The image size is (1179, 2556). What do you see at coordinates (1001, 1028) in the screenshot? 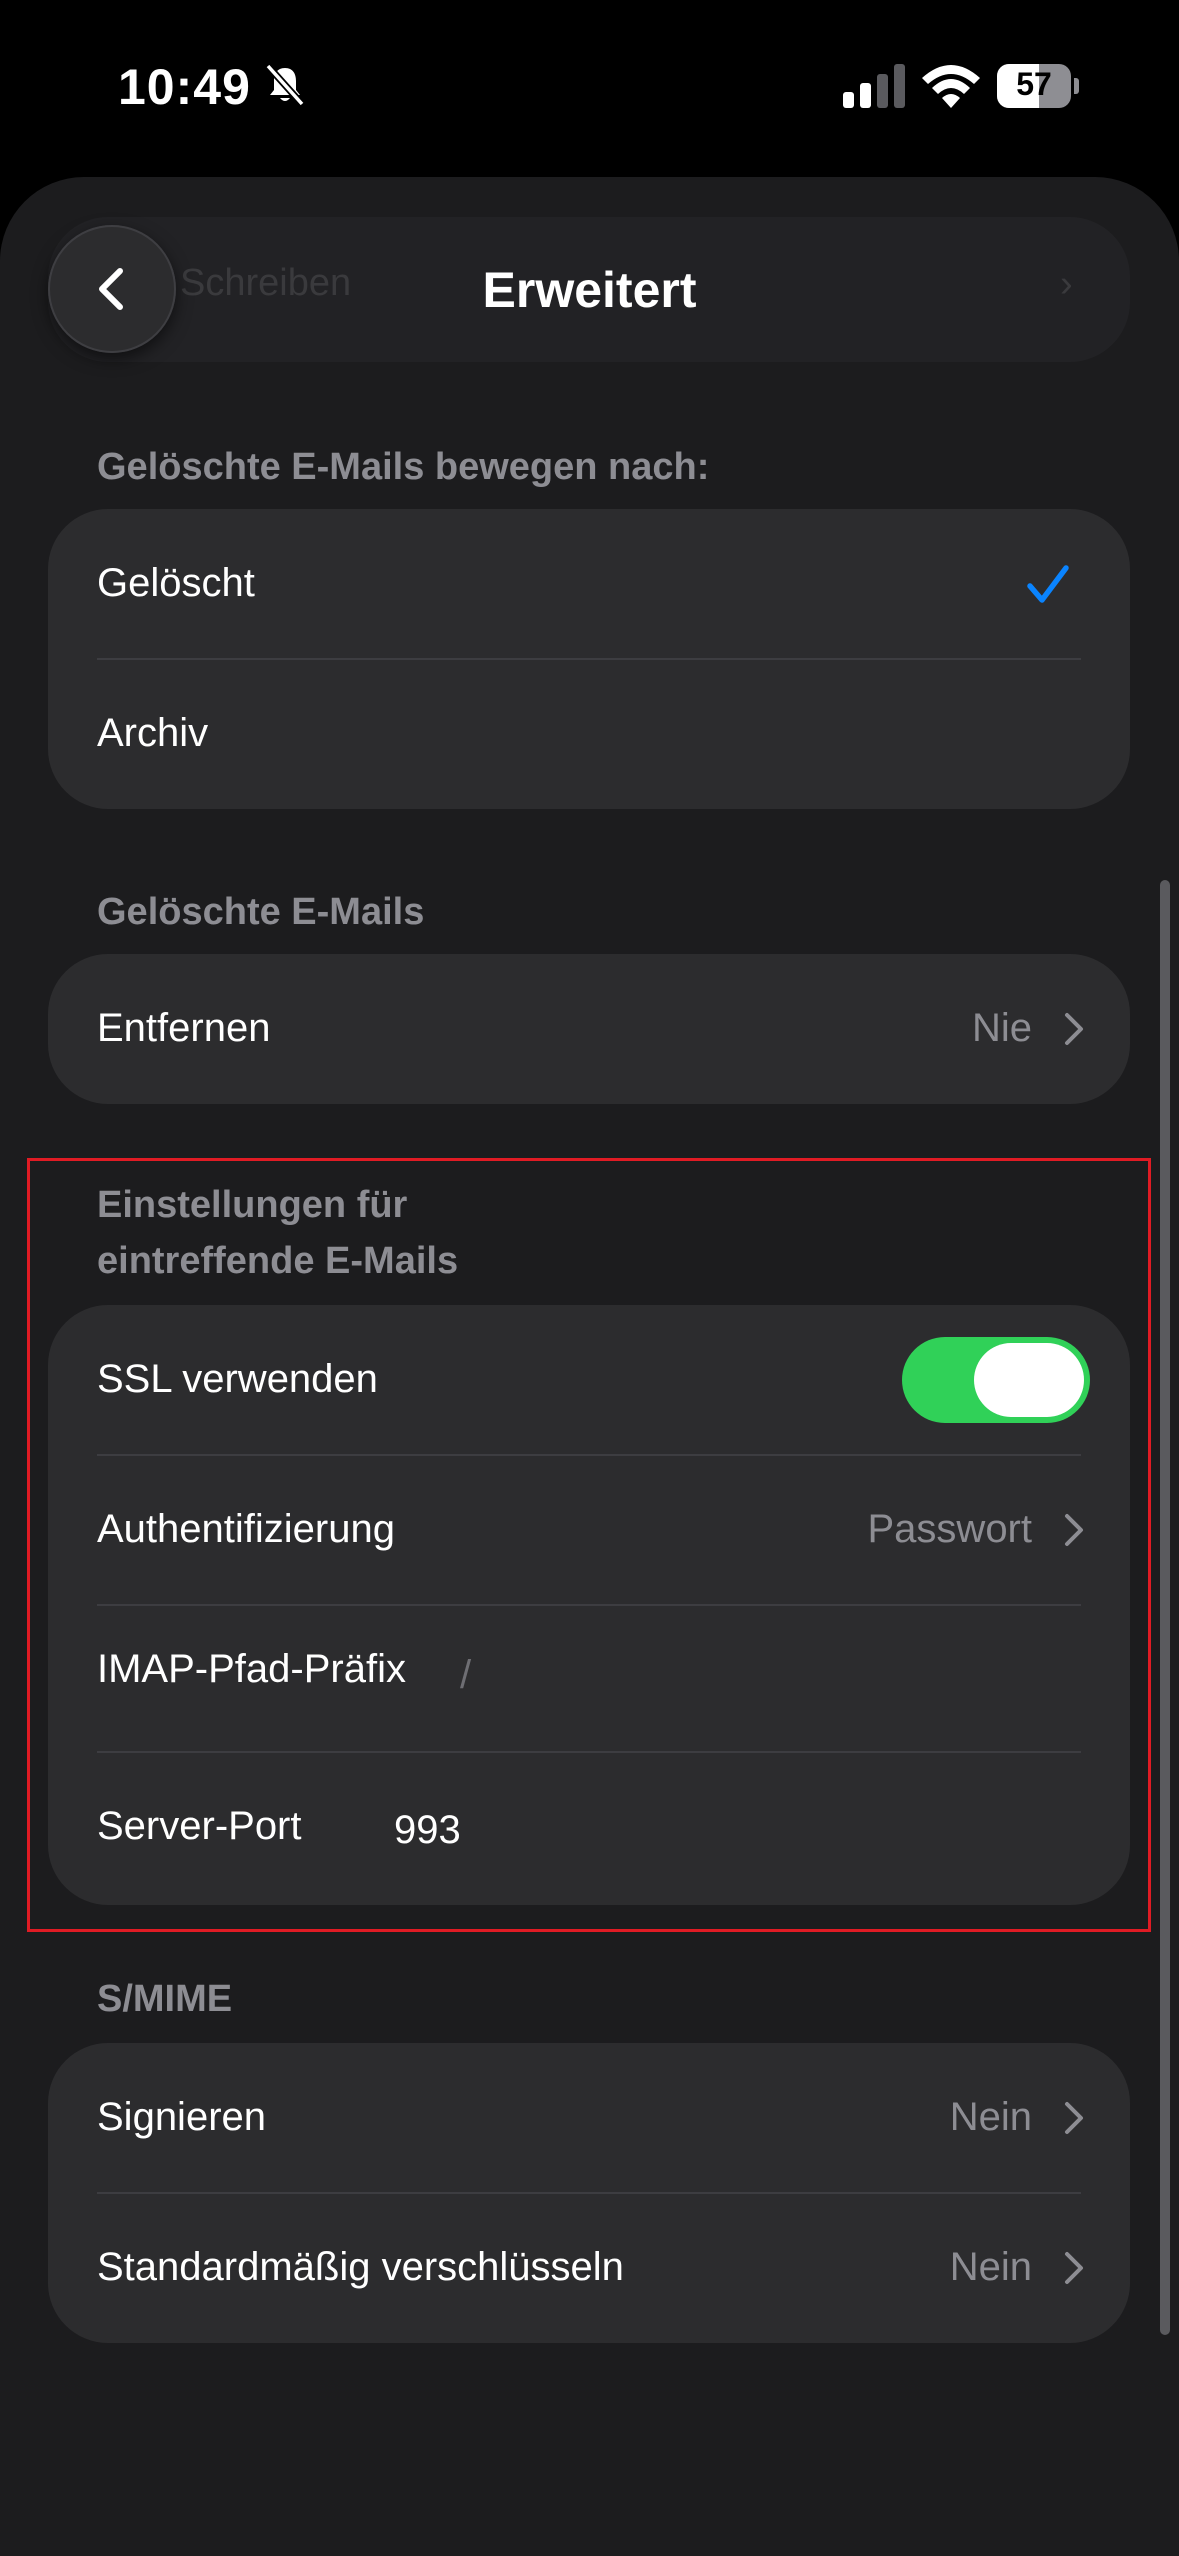
I see `row-value: Nie` at bounding box center [1001, 1028].